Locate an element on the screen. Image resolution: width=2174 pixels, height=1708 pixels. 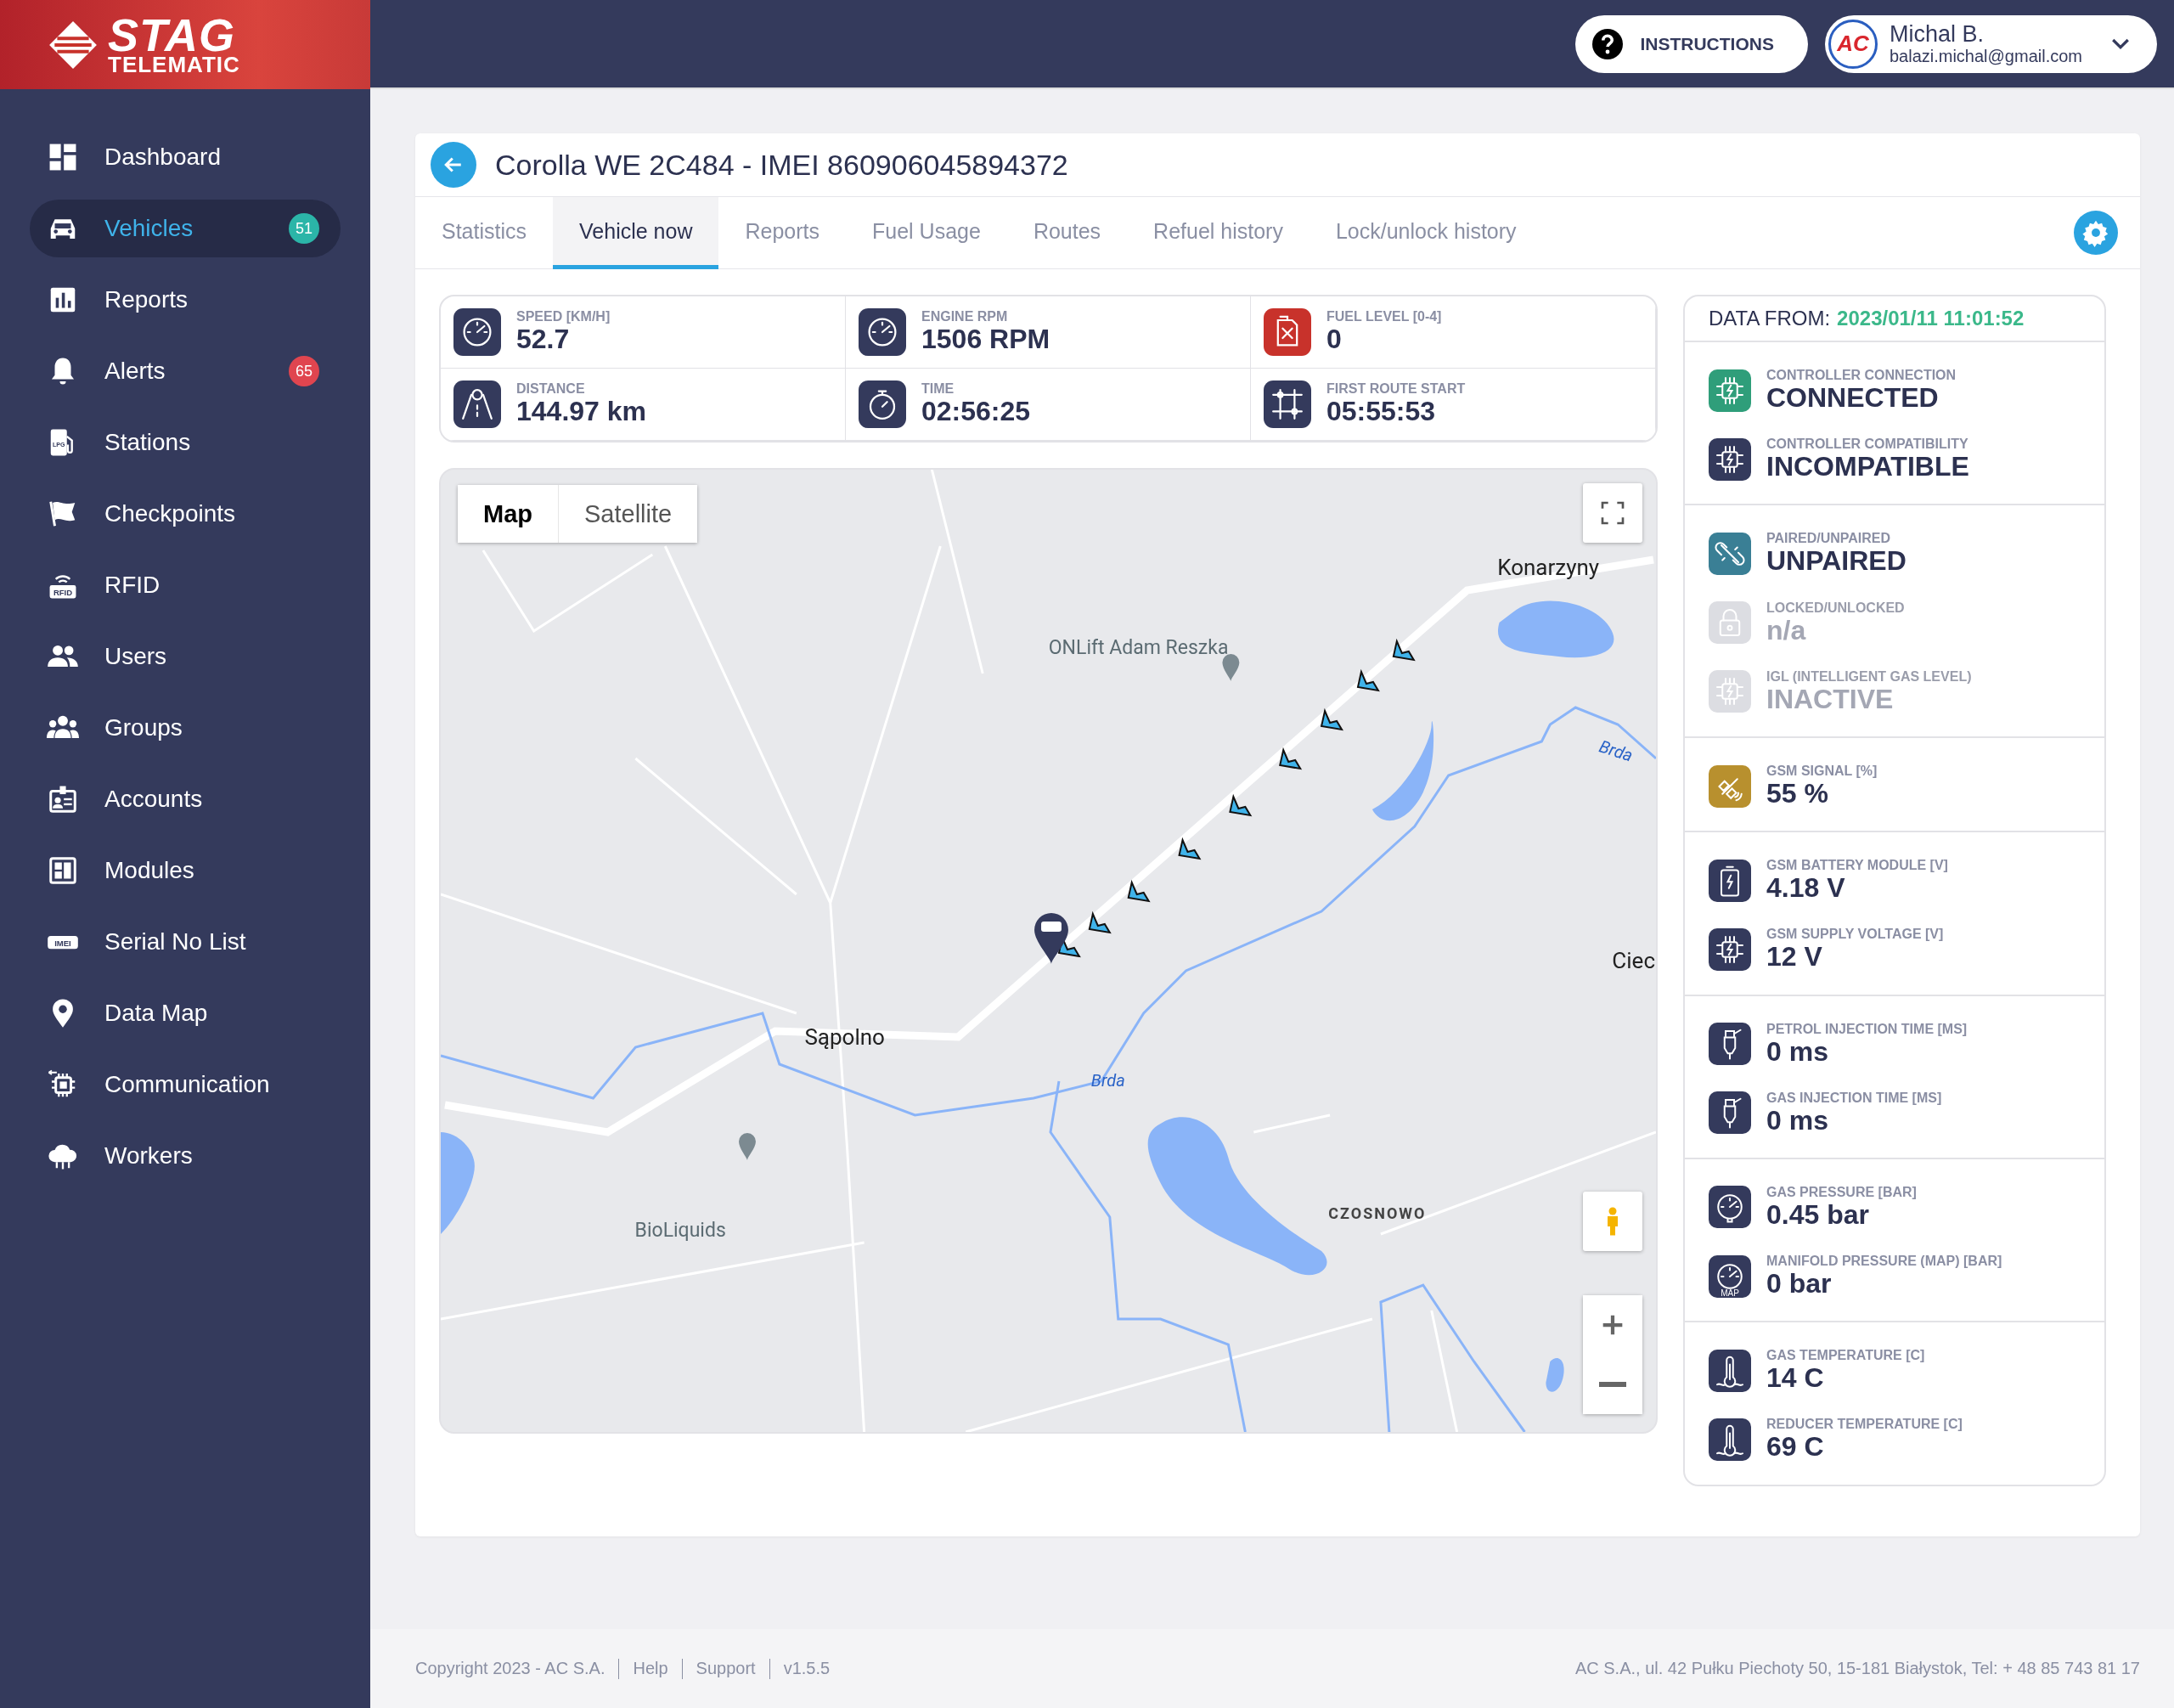
sidebar-item: LPG Stations is located at coordinates (185, 442).